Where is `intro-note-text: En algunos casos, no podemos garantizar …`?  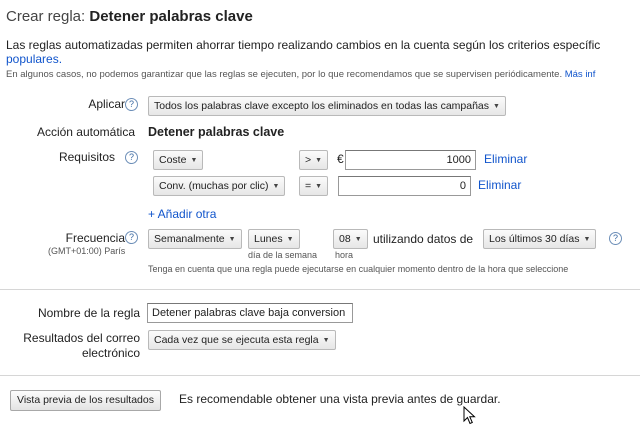 intro-note-text: En algunos casos, no podemos garantizar … is located at coordinates (284, 74).